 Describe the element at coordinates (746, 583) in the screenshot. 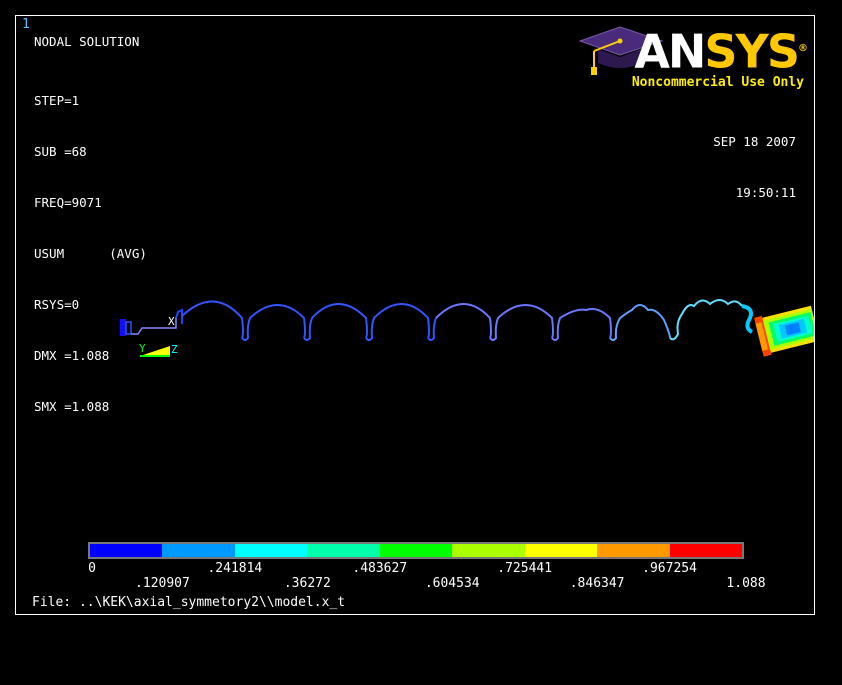

I see `legend-label-bottom: 1.088` at that location.